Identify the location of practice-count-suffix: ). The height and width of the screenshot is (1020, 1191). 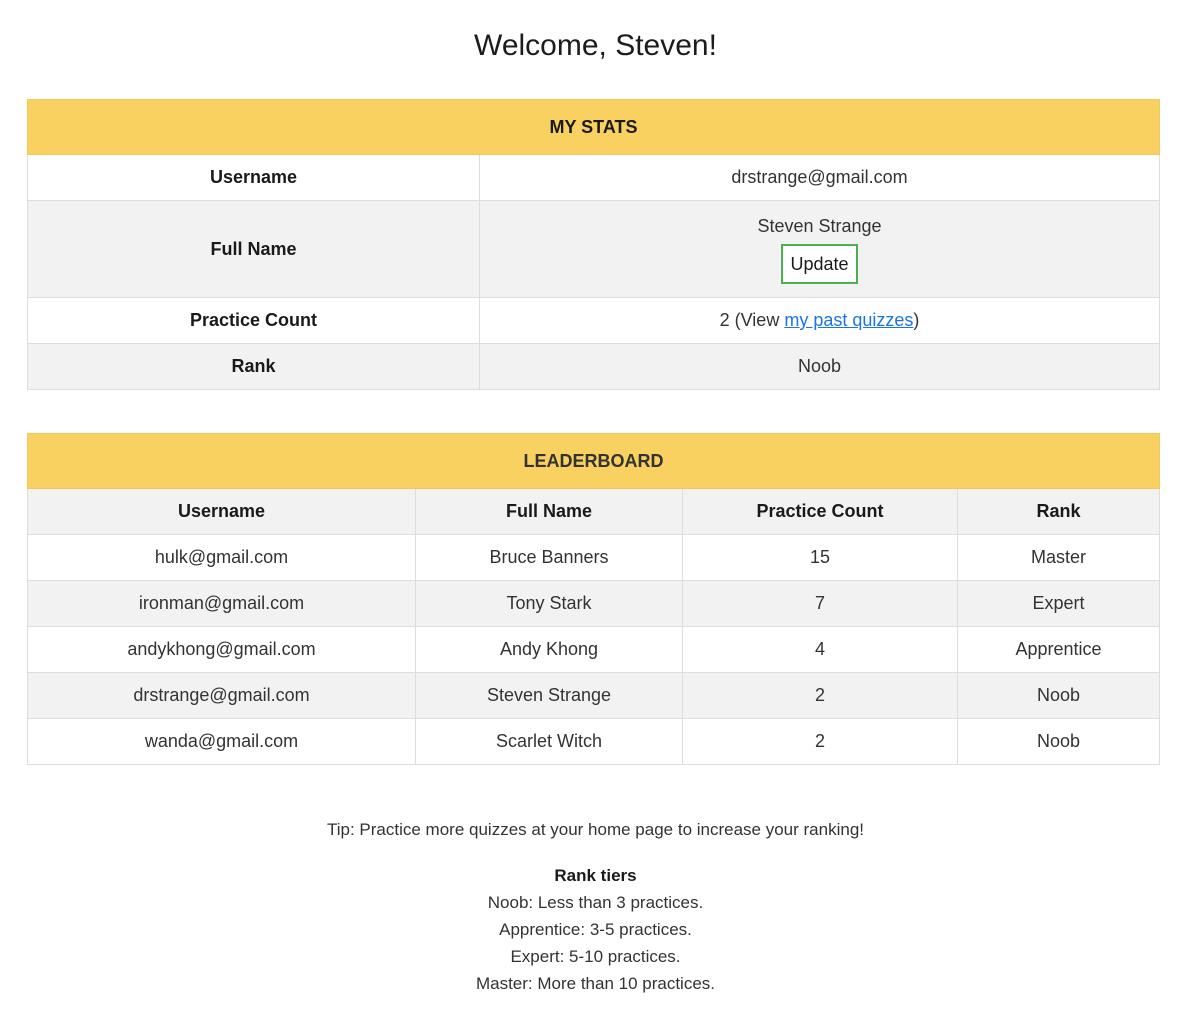
(916, 320).